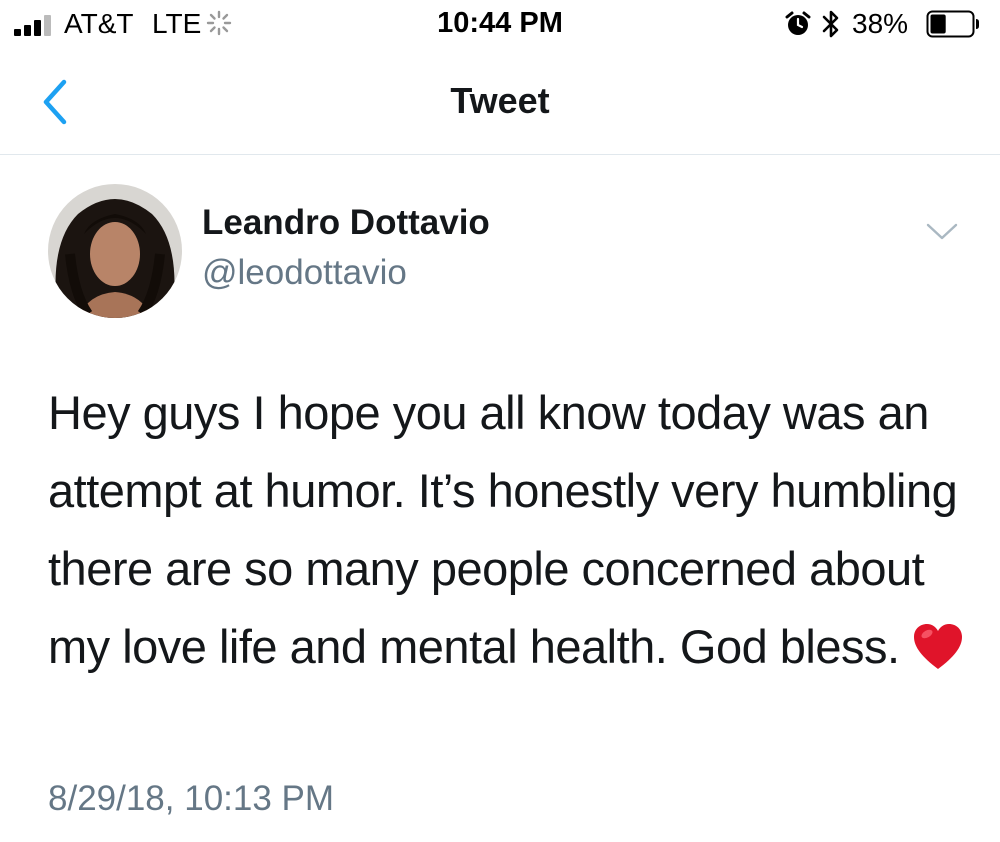  I want to click on battery-icon, so click(952, 24).